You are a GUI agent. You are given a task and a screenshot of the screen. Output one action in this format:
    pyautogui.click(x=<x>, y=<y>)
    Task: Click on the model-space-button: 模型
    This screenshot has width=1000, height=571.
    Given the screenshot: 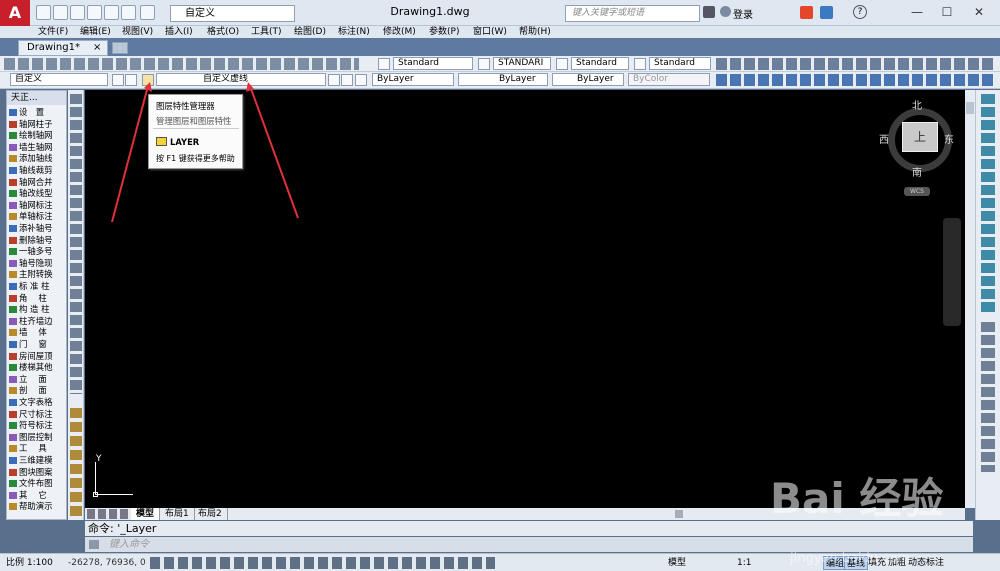 What is the action you would take?
    pyautogui.click(x=677, y=563)
    